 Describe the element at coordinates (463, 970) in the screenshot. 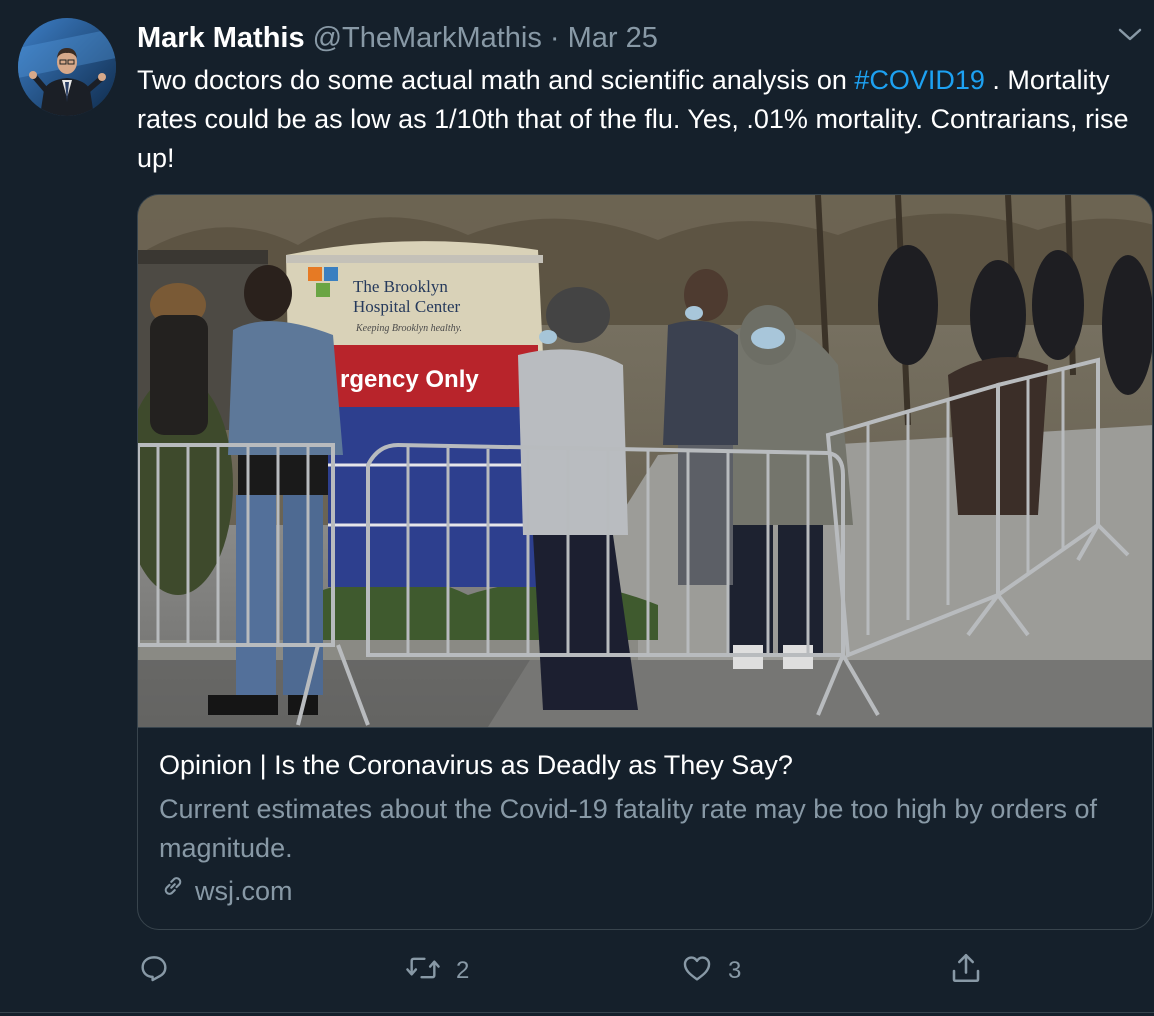

I see `retweet-count: 2` at that location.